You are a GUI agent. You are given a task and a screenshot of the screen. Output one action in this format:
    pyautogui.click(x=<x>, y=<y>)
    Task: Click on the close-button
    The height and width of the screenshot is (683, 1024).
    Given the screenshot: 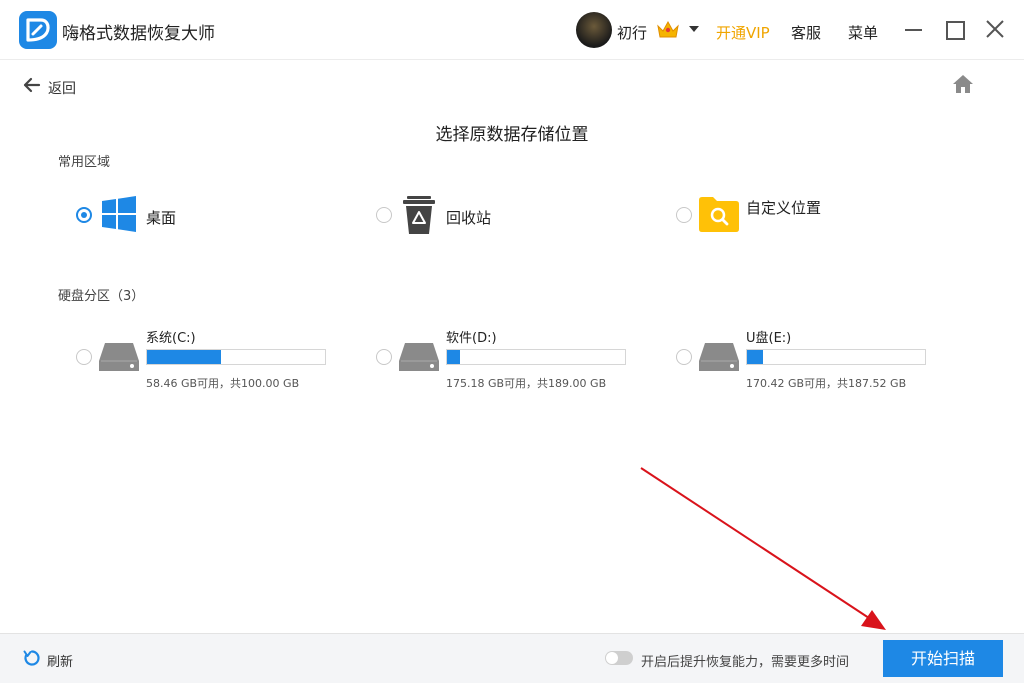 What is the action you would take?
    pyautogui.click(x=995, y=29)
    